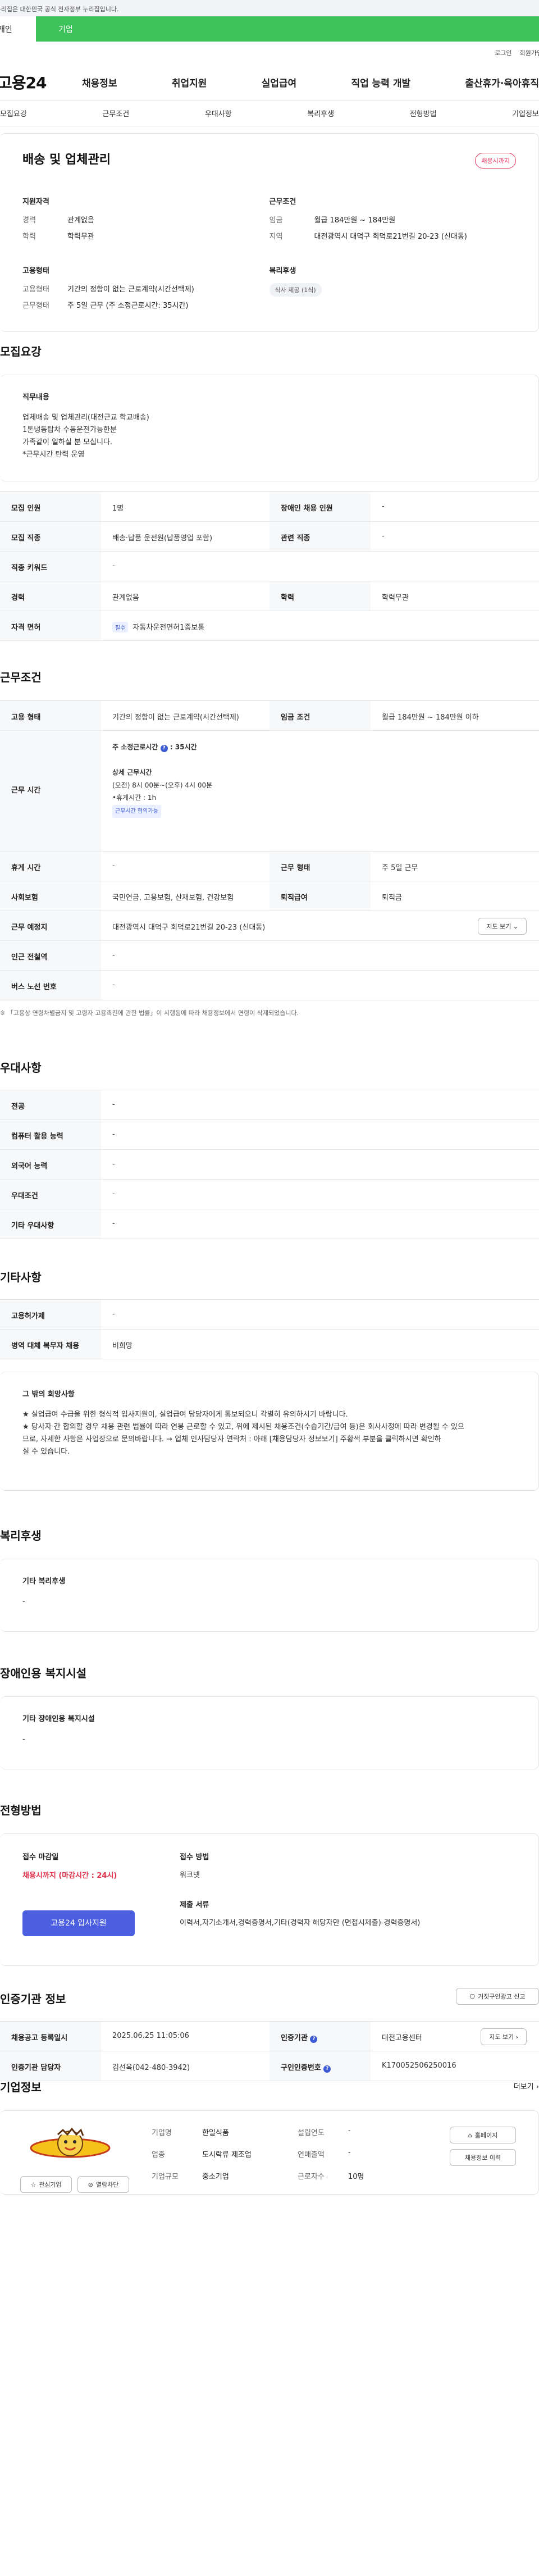 The height and width of the screenshot is (2576, 539). I want to click on homepage-button: ⌂ 홈페이지, so click(483, 2135).